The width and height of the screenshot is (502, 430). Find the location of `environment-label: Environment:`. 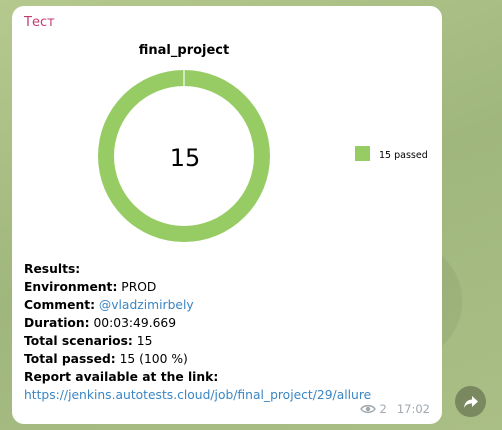

environment-label: Environment: is located at coordinates (71, 287).